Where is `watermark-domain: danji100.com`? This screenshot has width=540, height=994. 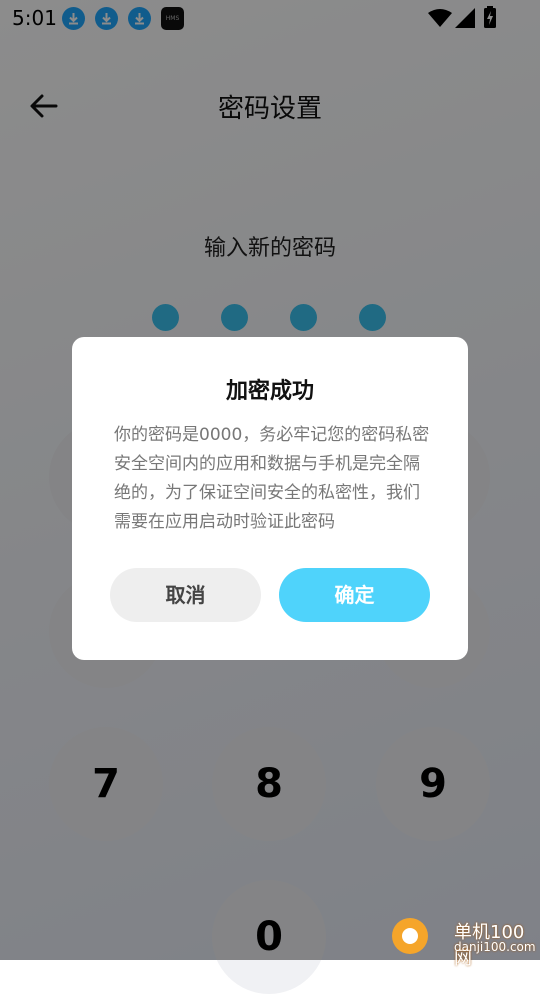
watermark-domain: danji100.com is located at coordinates (495, 947).